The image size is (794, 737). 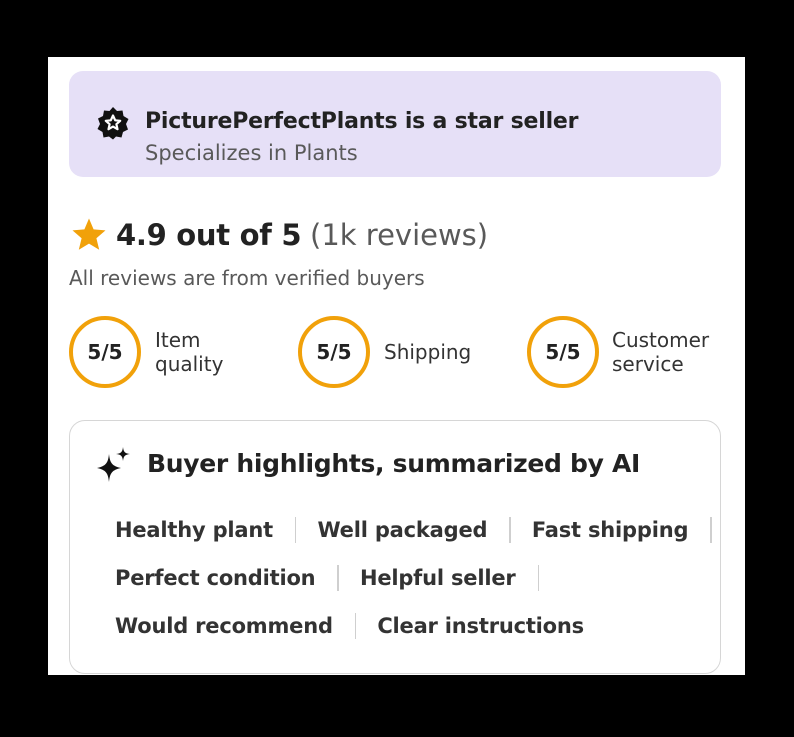 What do you see at coordinates (428, 352) in the screenshot?
I see `score-label-line: Shipping` at bounding box center [428, 352].